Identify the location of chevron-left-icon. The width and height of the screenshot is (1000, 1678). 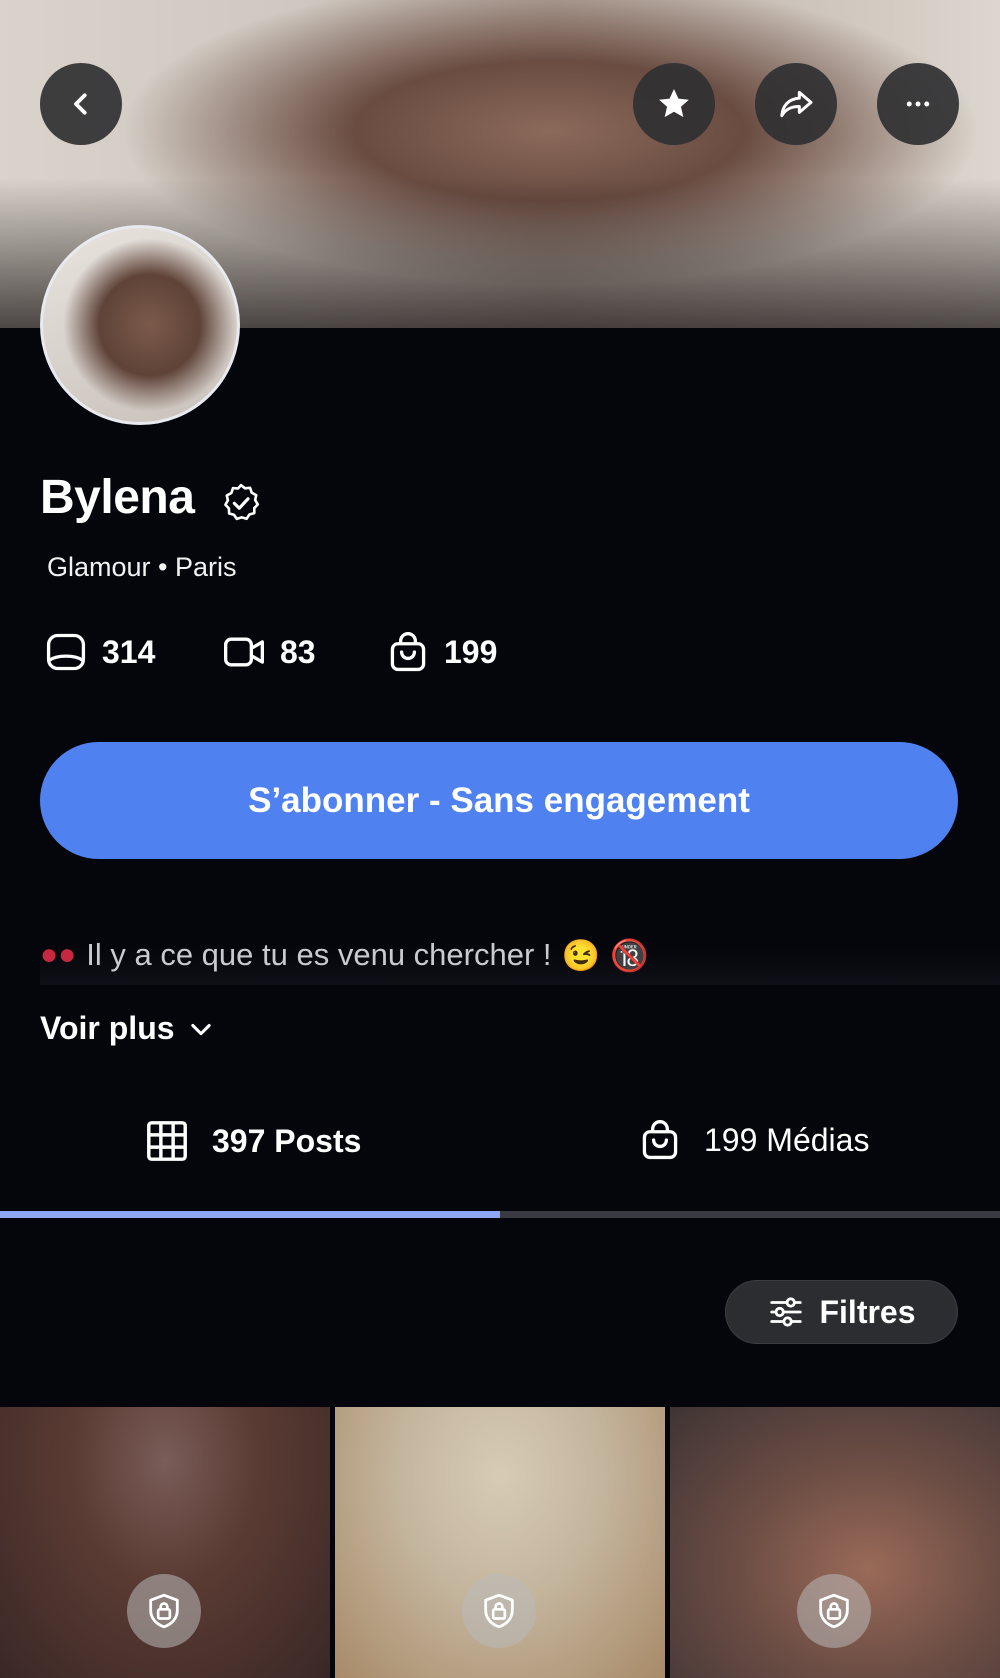
(80, 104).